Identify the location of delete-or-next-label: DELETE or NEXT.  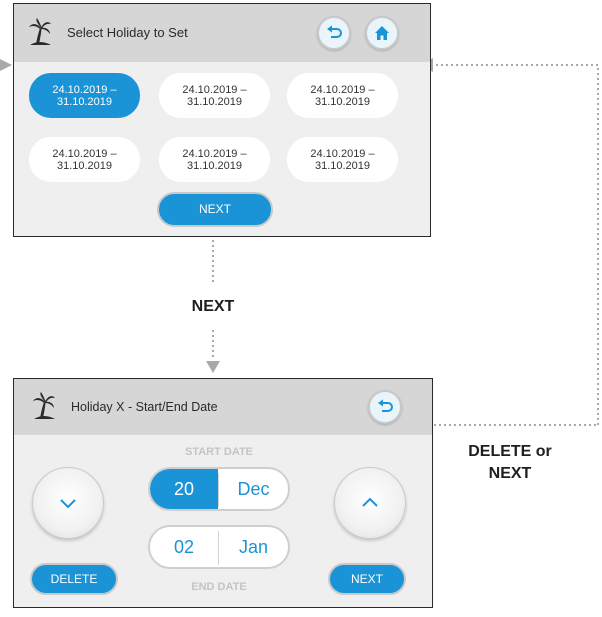
(510, 463).